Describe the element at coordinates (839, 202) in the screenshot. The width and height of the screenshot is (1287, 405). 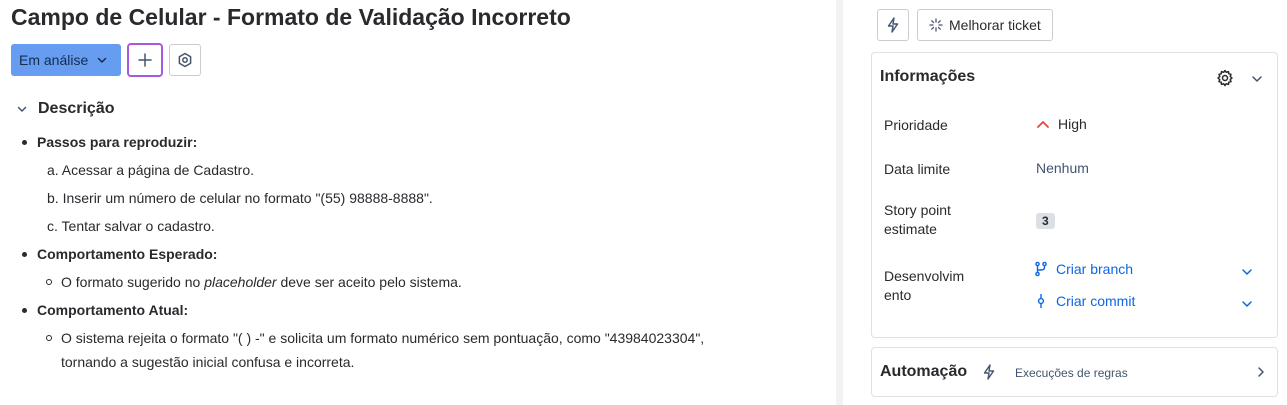
I see `panel-divider` at that location.